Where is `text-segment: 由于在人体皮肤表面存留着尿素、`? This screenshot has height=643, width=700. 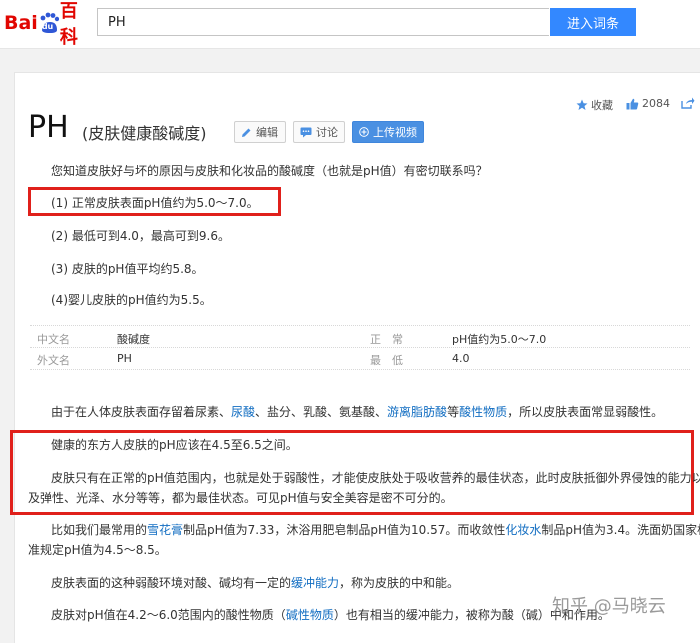
text-segment: 由于在人体皮肤表面存留着尿素、 is located at coordinates (141, 412).